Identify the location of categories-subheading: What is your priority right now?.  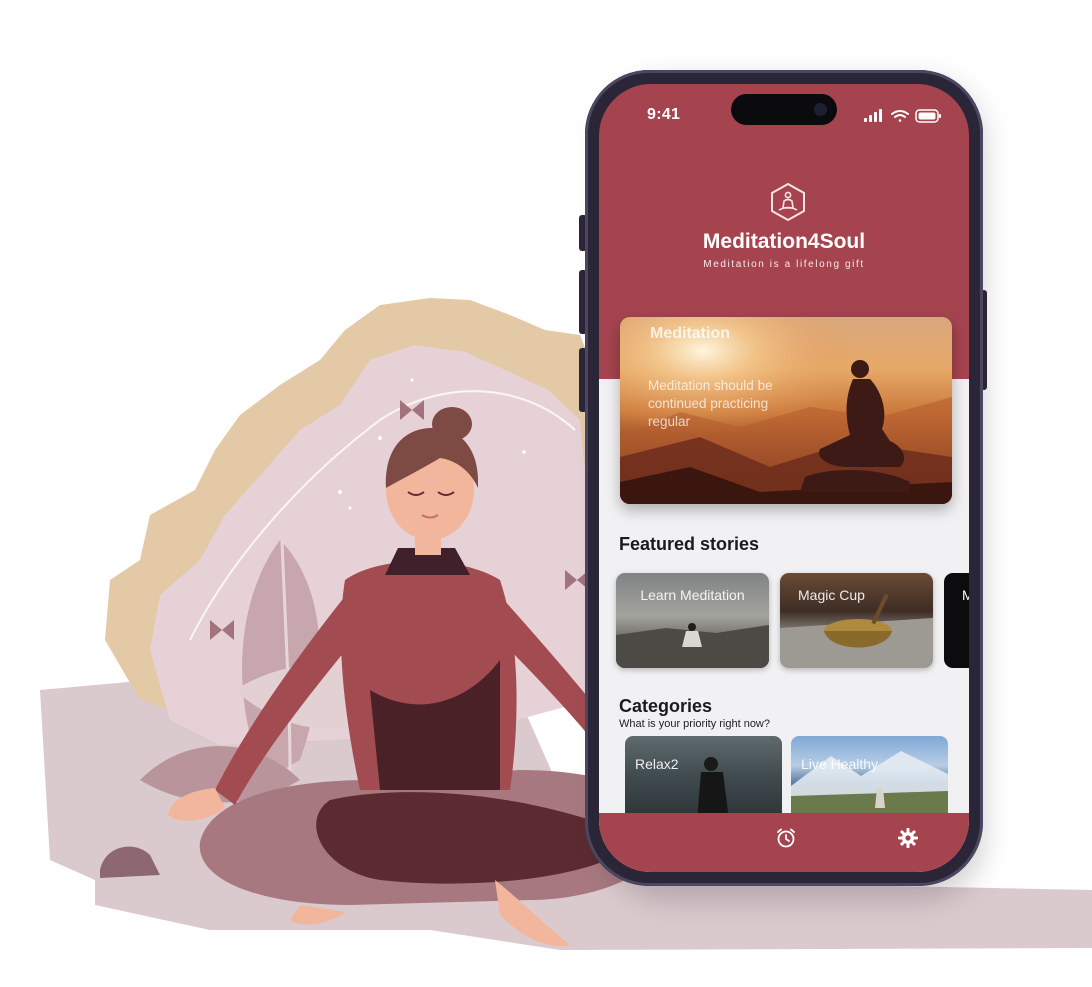
(694, 724).